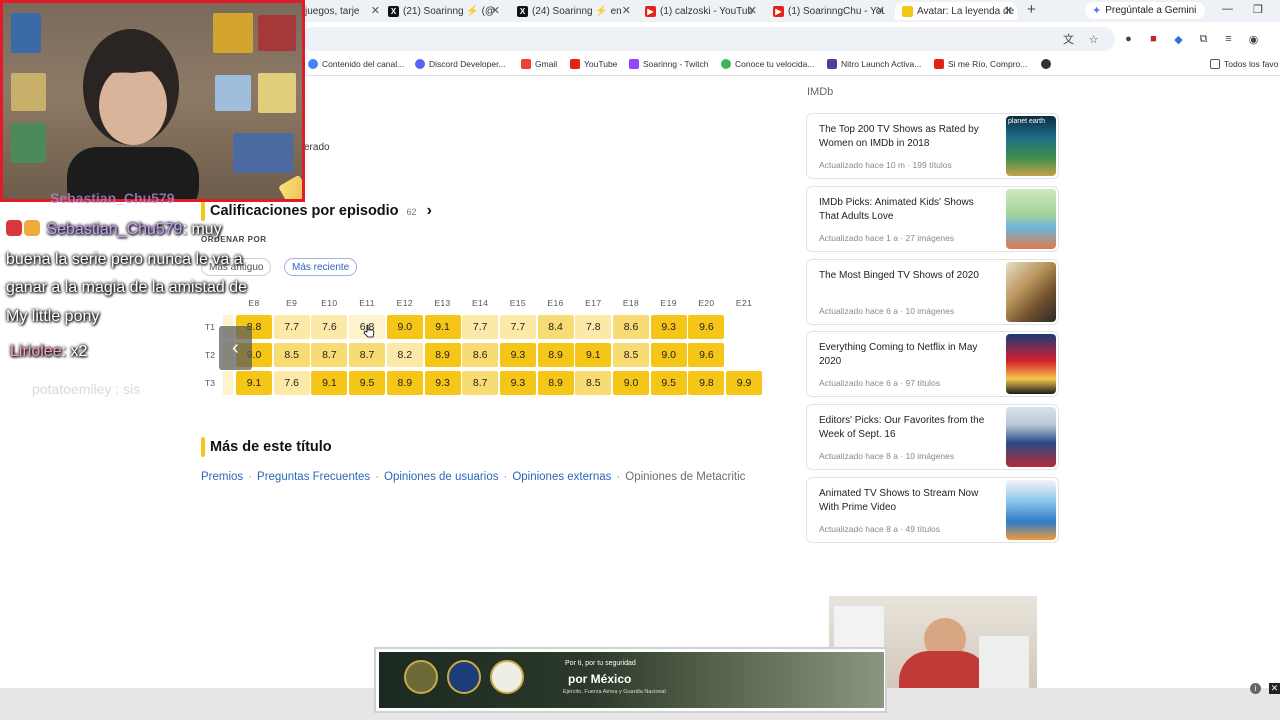 The width and height of the screenshot is (1280, 720). What do you see at coordinates (1227, 9) in the screenshot?
I see `minimize-window-icon: —` at bounding box center [1227, 9].